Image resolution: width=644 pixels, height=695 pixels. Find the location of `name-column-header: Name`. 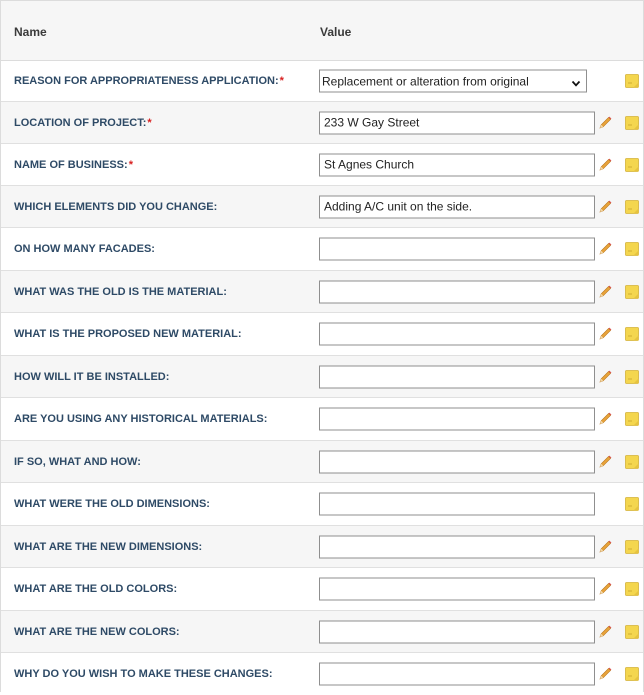

name-column-header: Name is located at coordinates (30, 32).